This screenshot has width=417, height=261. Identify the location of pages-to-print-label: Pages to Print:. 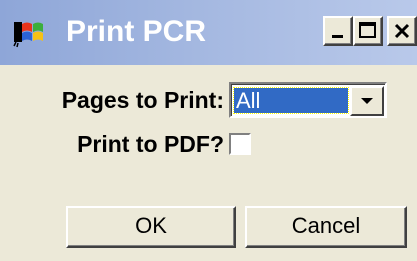
(142, 100).